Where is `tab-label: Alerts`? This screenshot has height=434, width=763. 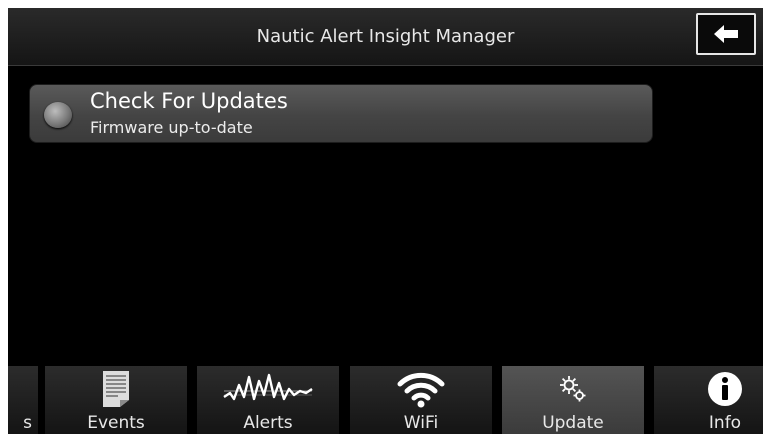
tab-label: Alerts is located at coordinates (268, 423).